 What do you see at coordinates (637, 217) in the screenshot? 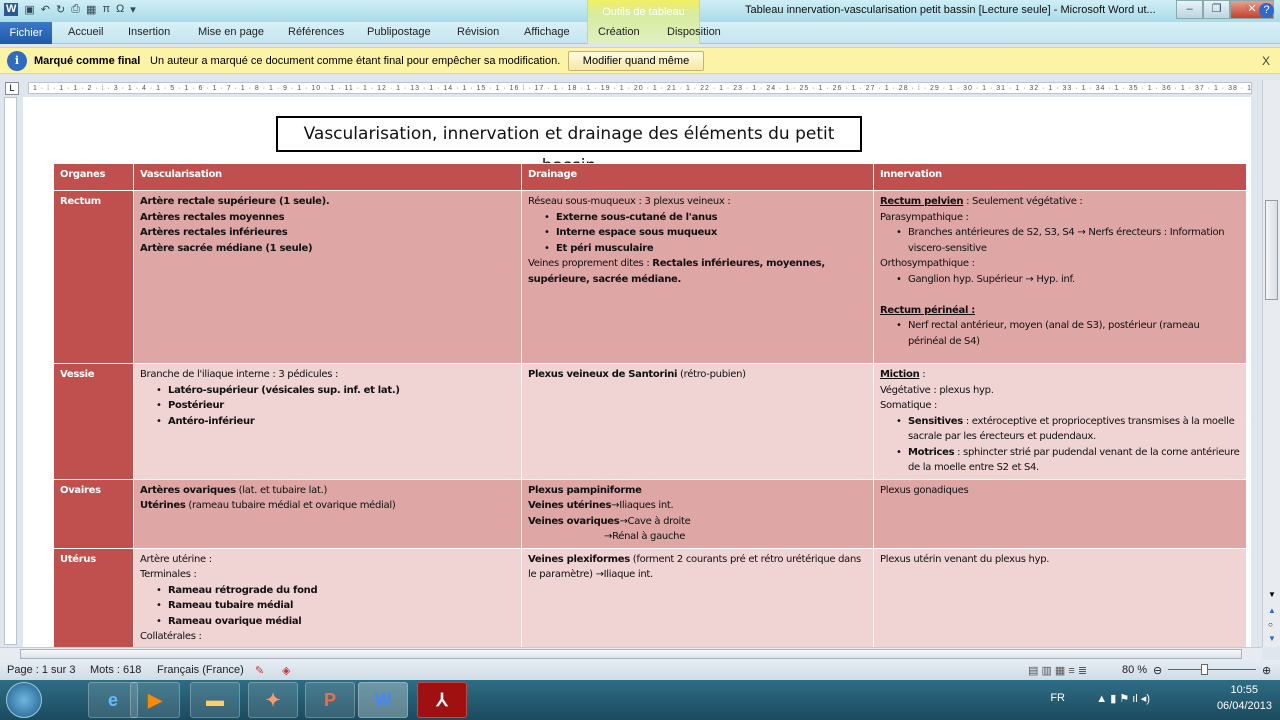
I see `text-run: Externe sous-cutané de l'anus` at bounding box center [637, 217].